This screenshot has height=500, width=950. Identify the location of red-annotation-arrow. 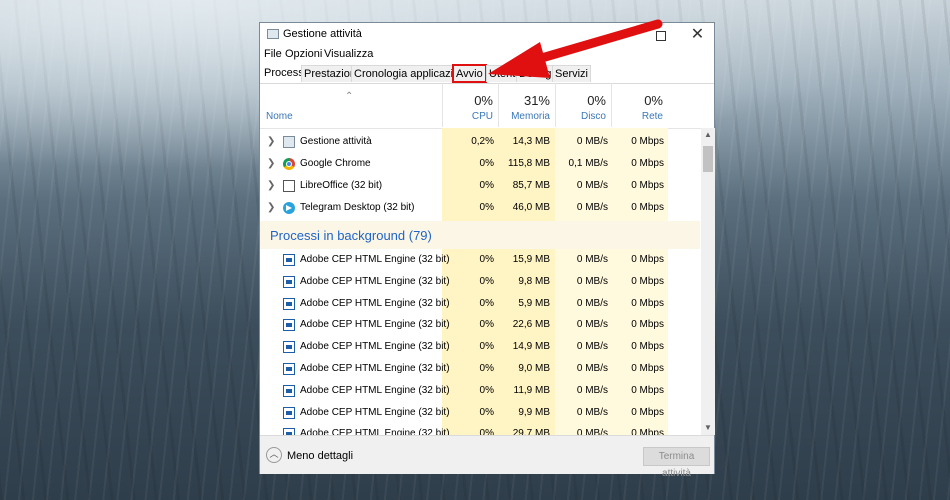
(575, 48).